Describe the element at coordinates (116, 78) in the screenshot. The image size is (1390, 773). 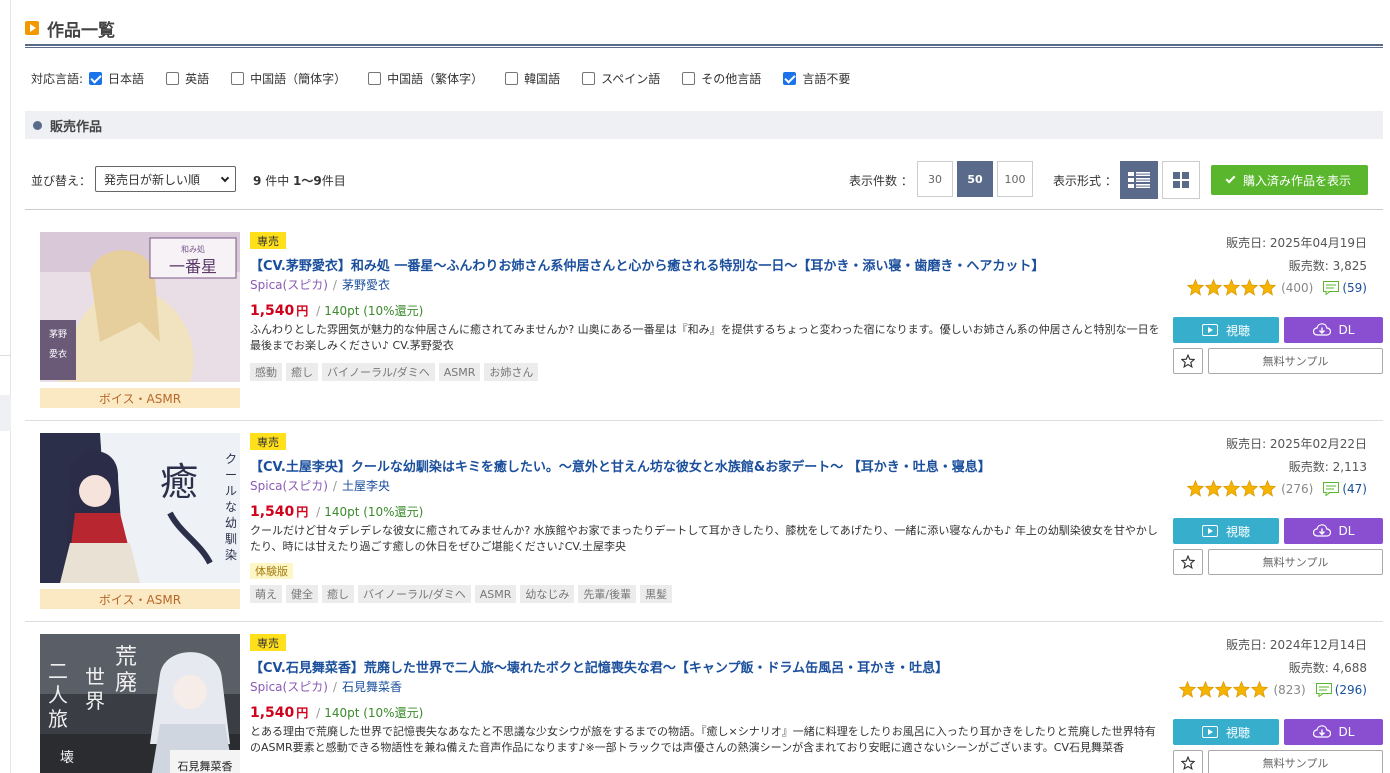
I see `language-option-japanese: 日本語` at that location.